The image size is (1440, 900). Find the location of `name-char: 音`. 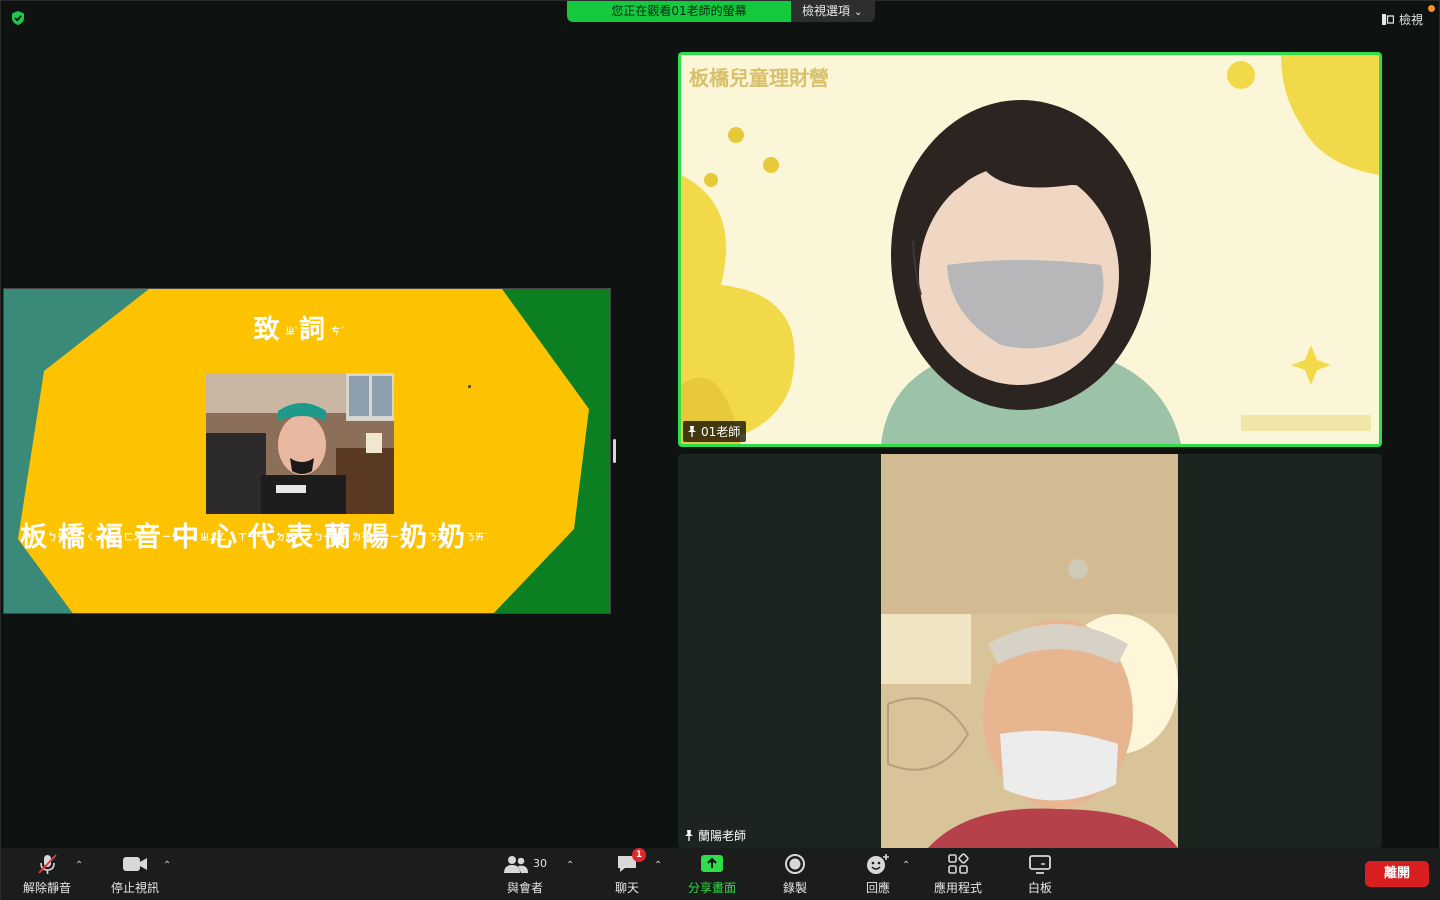

name-char: 音 is located at coordinates (148, 537).